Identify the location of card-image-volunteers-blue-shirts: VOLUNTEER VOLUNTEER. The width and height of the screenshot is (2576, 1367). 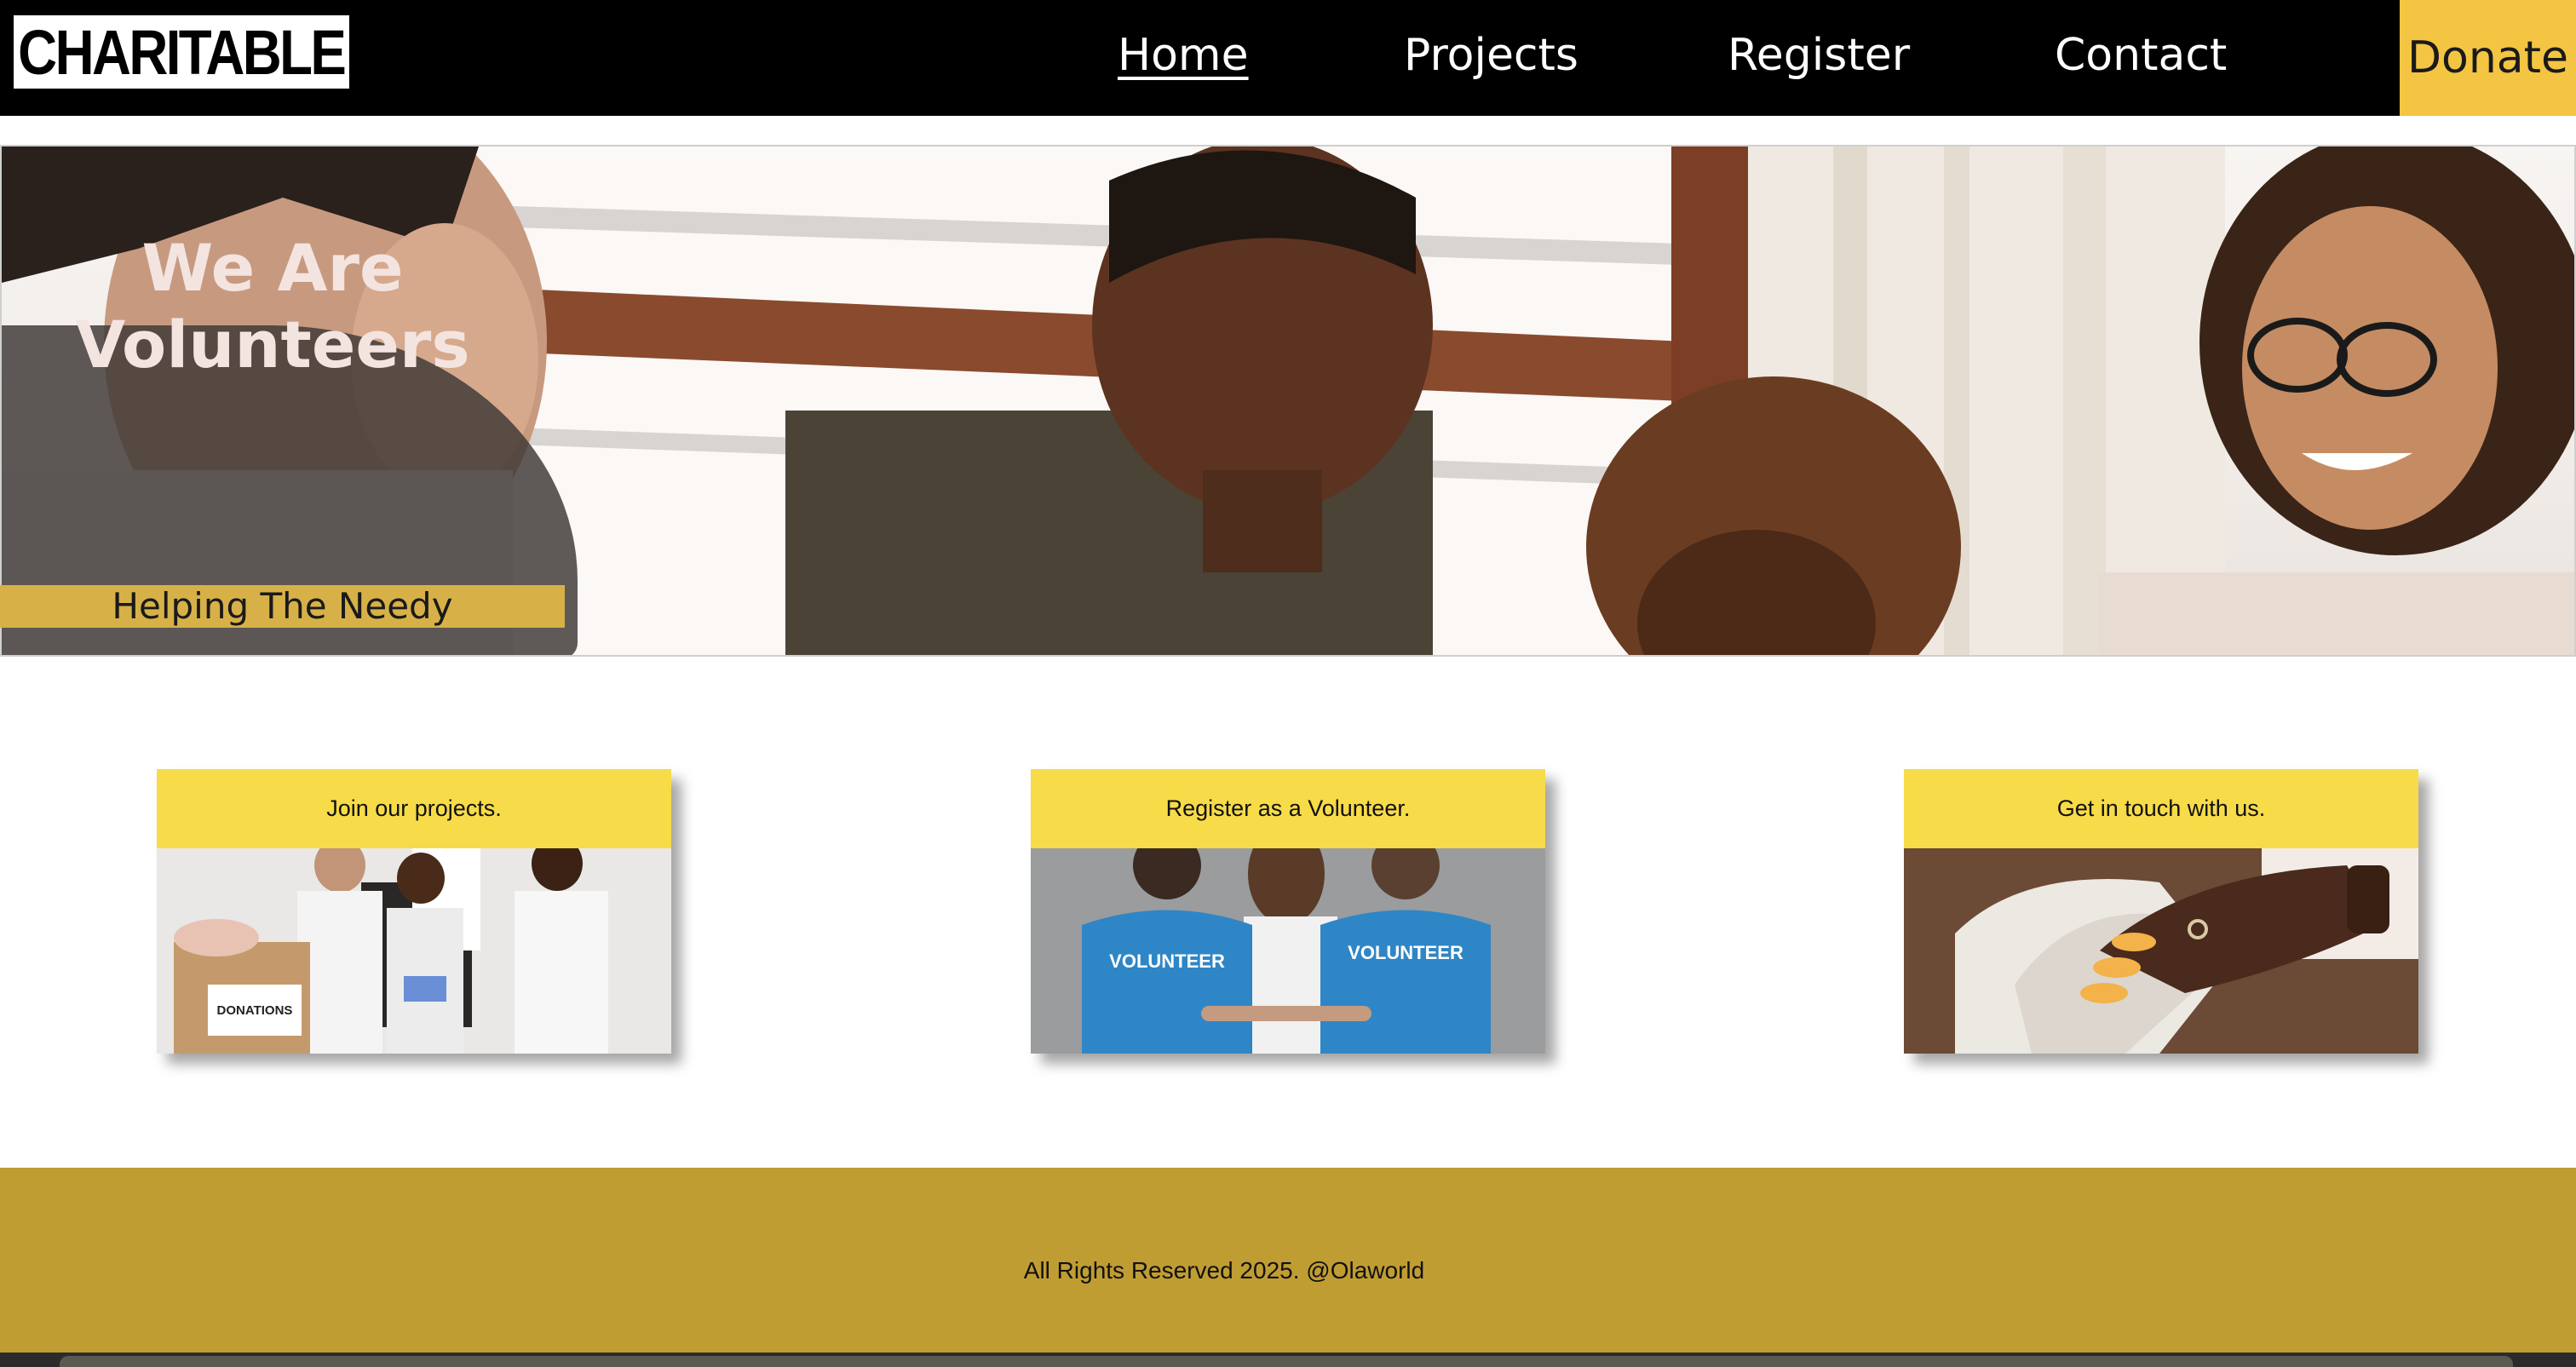
(1288, 951).